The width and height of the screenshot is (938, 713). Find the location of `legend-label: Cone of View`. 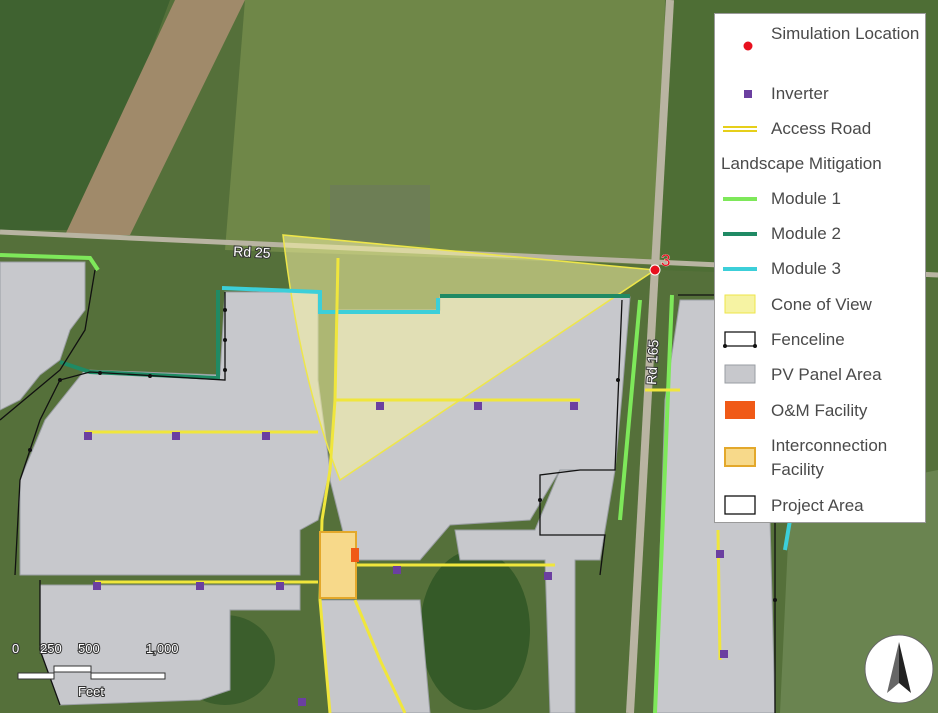

legend-label: Cone of View is located at coordinates (821, 304).